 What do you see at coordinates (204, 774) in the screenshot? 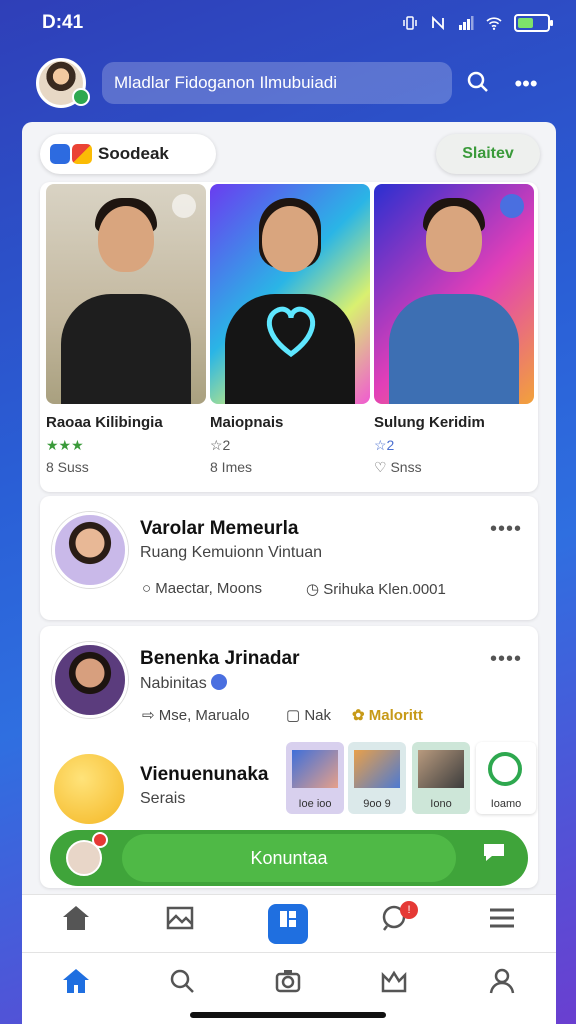
I see `card-title: Vienuenunaka` at bounding box center [204, 774].